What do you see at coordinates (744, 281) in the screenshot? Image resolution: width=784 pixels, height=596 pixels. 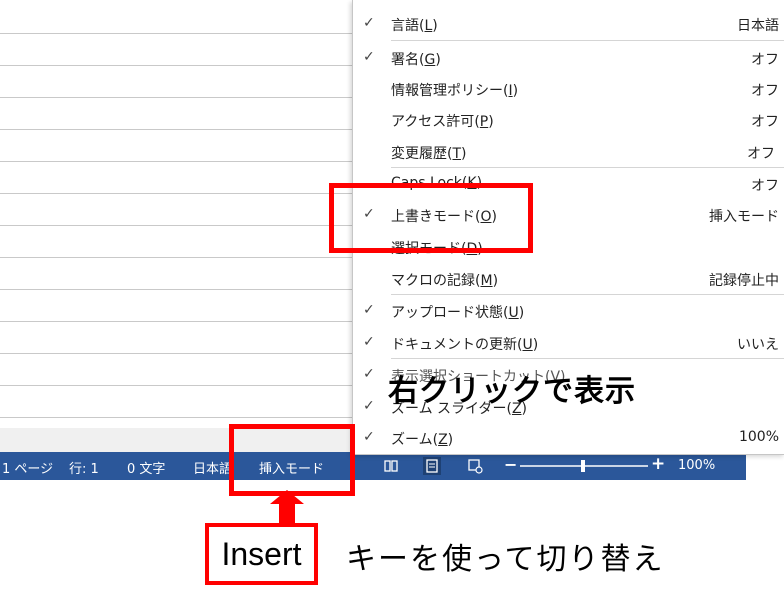 I see `menu-item-value: 記録停止中` at bounding box center [744, 281].